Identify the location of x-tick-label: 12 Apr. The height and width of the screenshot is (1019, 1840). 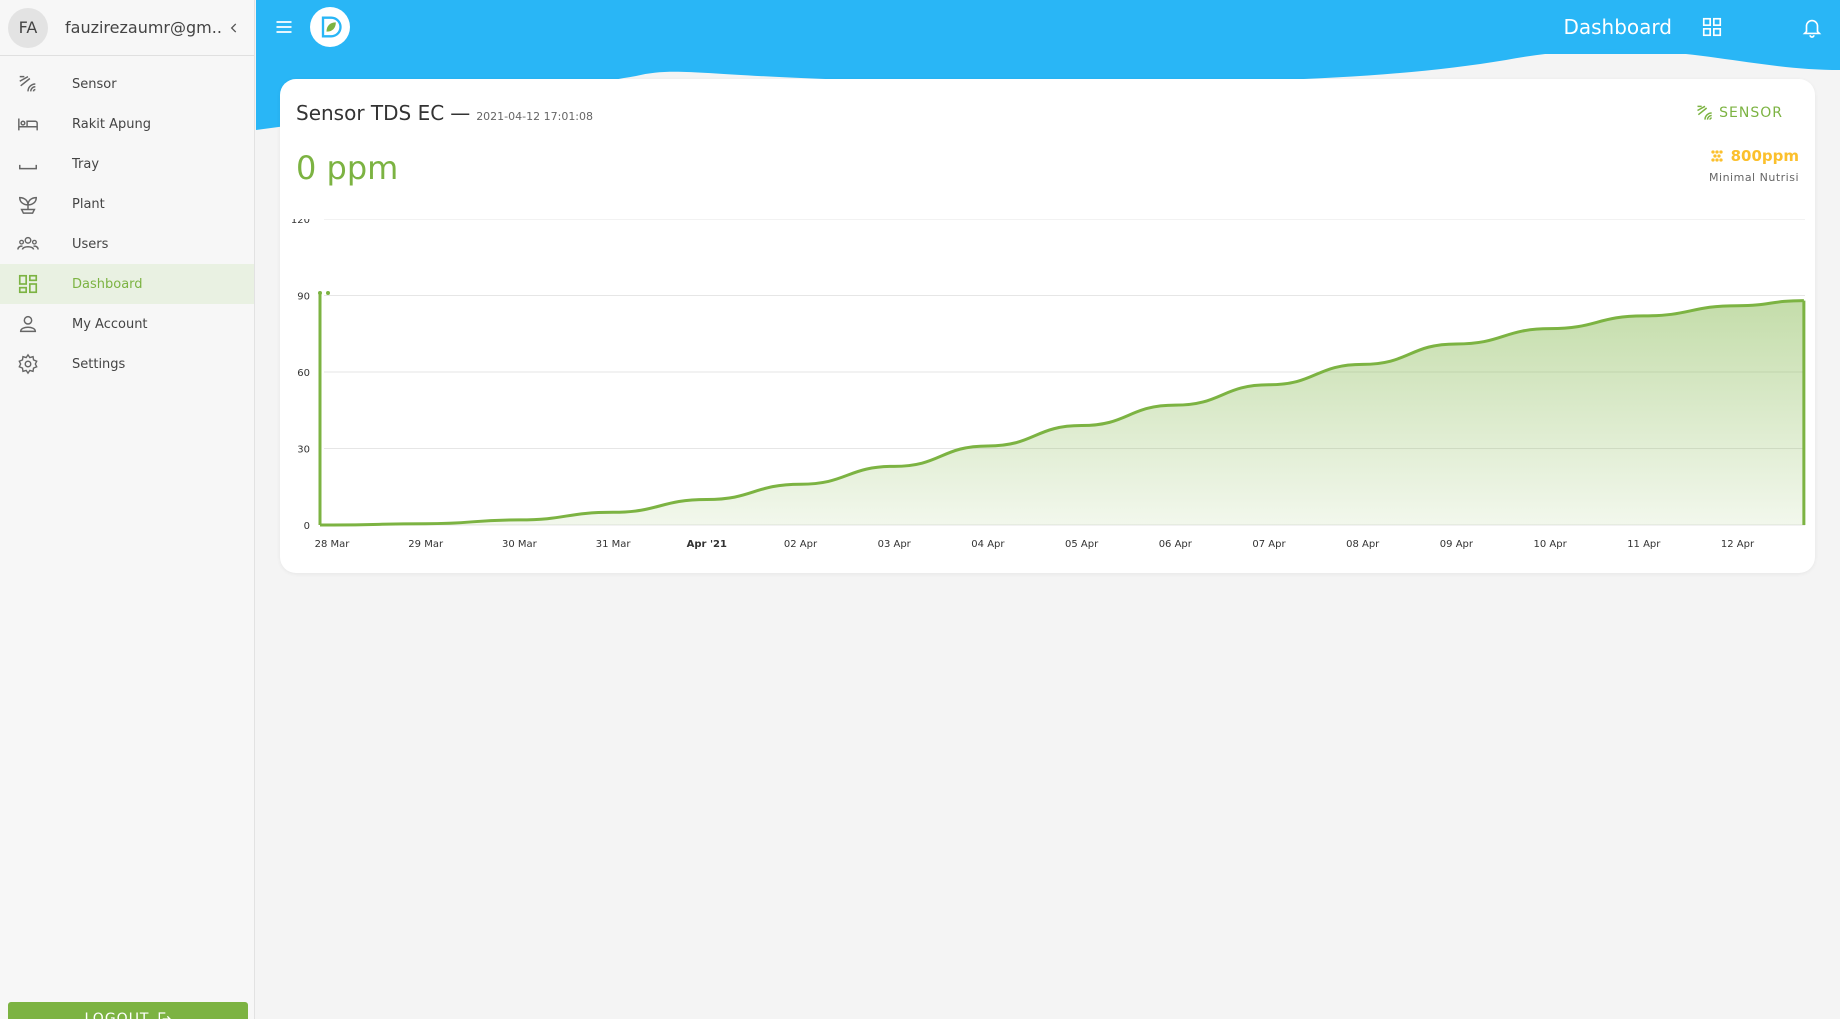
(1738, 544).